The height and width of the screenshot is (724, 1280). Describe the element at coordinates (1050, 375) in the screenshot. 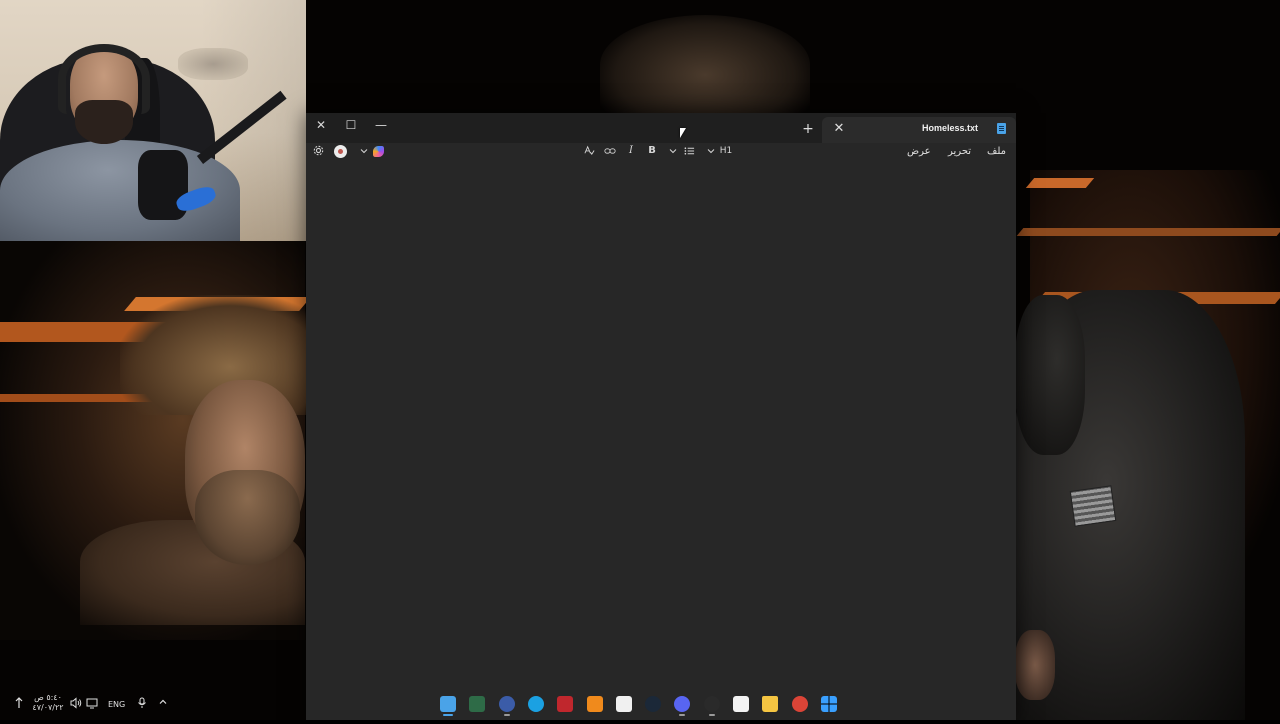

I see `wallpaper-soldier-head` at that location.